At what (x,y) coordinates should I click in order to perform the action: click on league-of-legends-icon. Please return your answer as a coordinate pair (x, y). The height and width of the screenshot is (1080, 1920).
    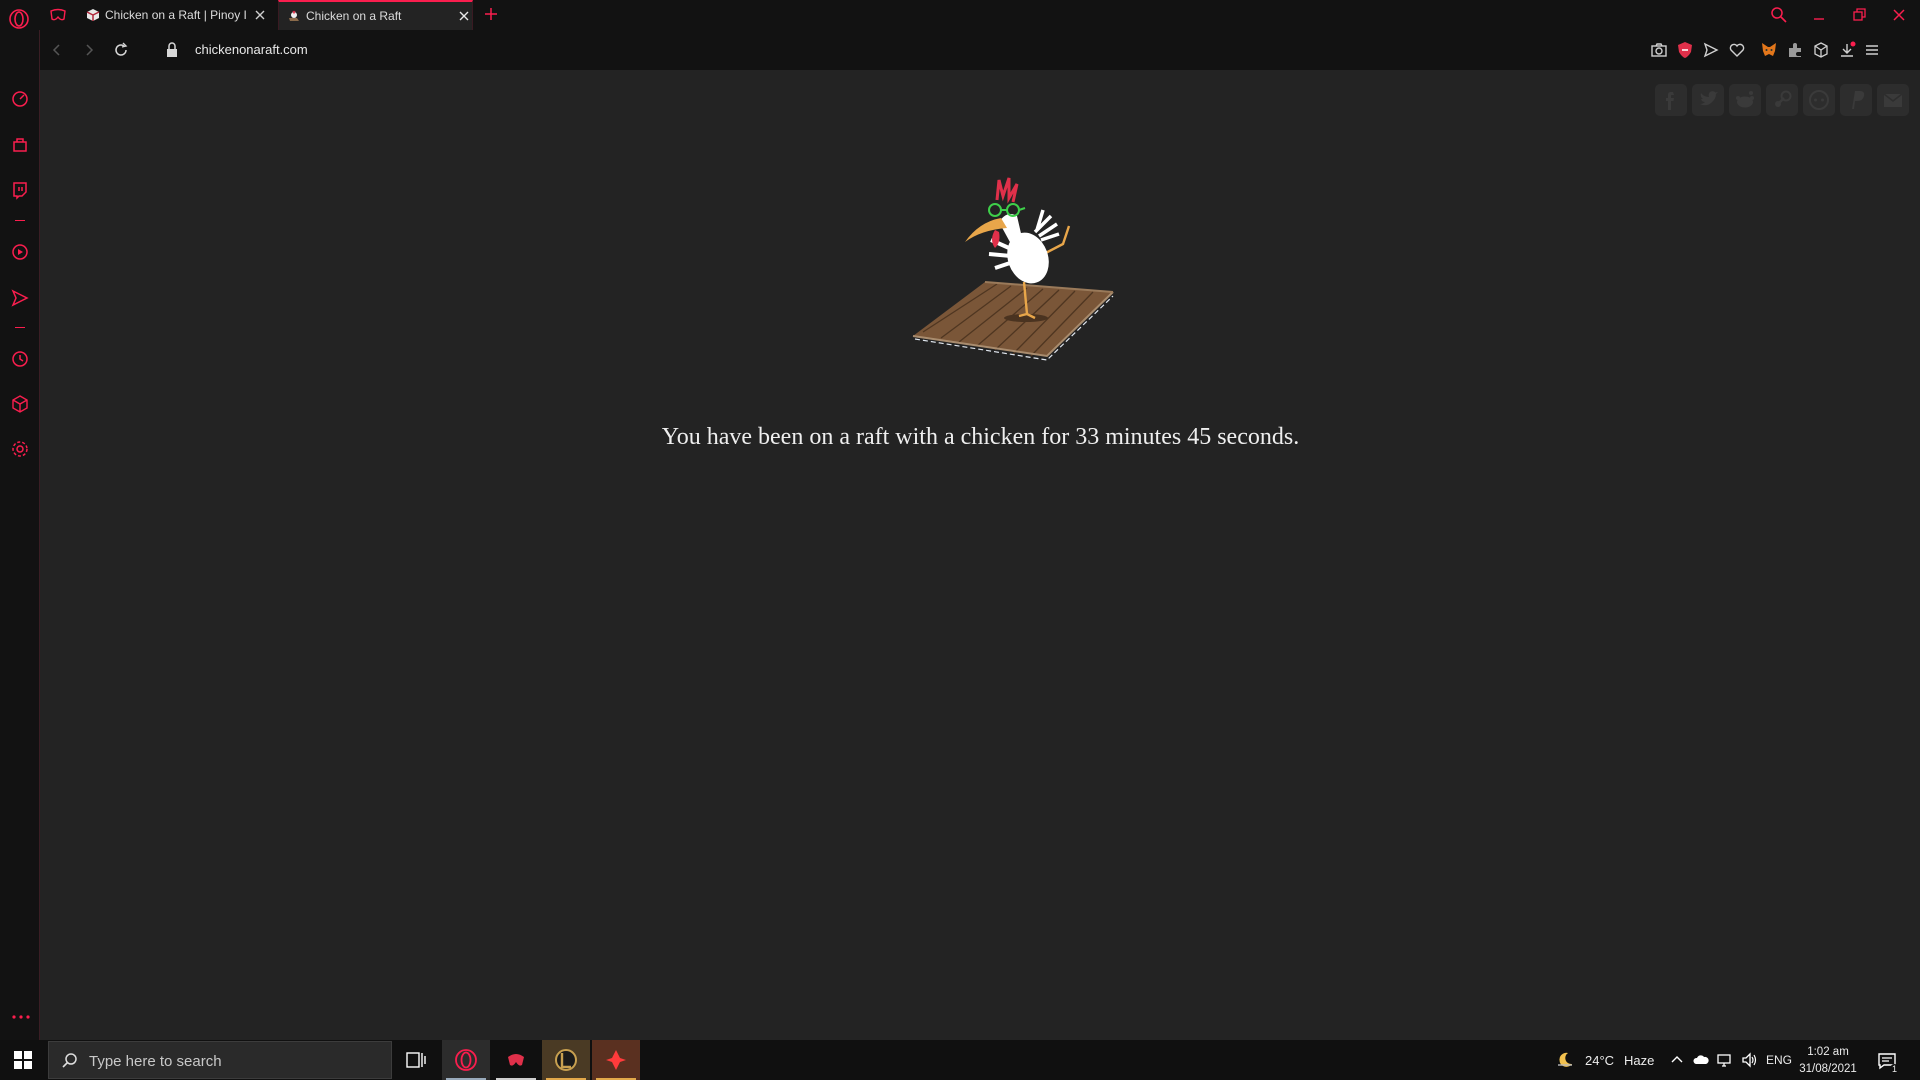
    Looking at the image, I should click on (566, 1060).